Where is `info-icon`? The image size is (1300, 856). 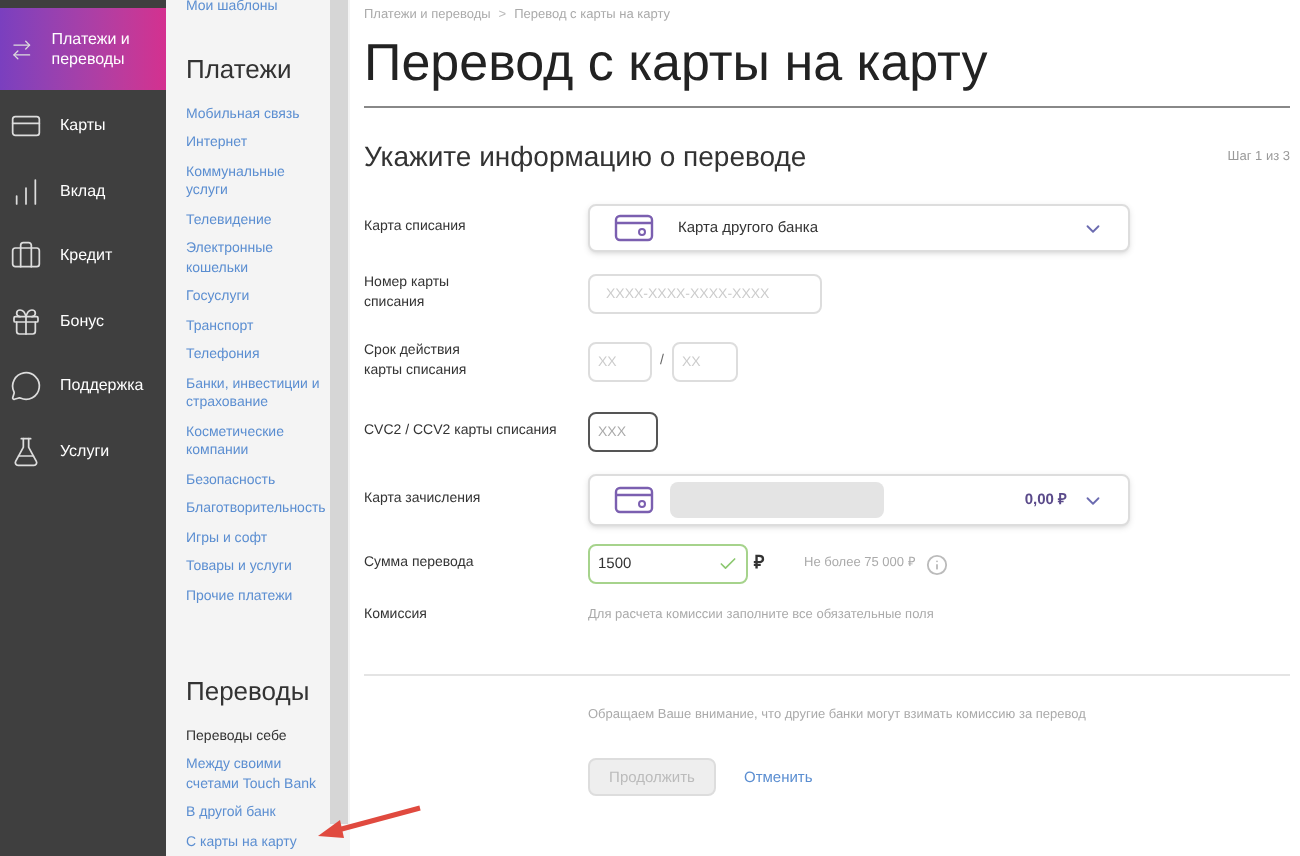
info-icon is located at coordinates (936, 564).